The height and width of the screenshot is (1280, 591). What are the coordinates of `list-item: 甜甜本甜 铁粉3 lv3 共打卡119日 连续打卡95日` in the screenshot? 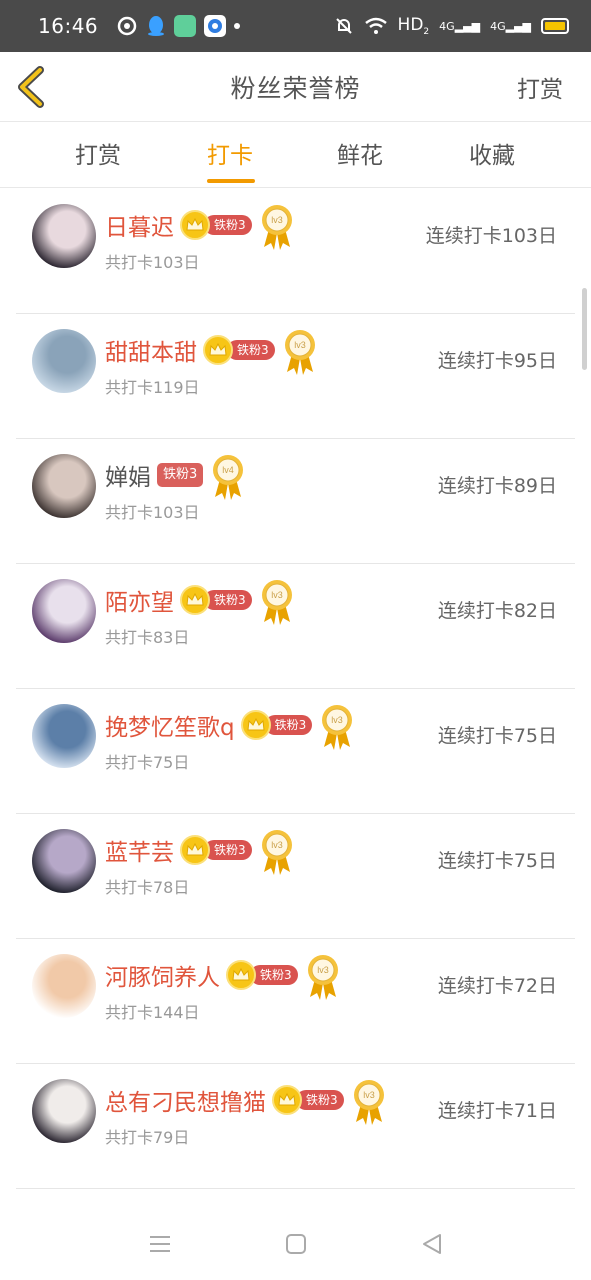 It's located at (295, 376).